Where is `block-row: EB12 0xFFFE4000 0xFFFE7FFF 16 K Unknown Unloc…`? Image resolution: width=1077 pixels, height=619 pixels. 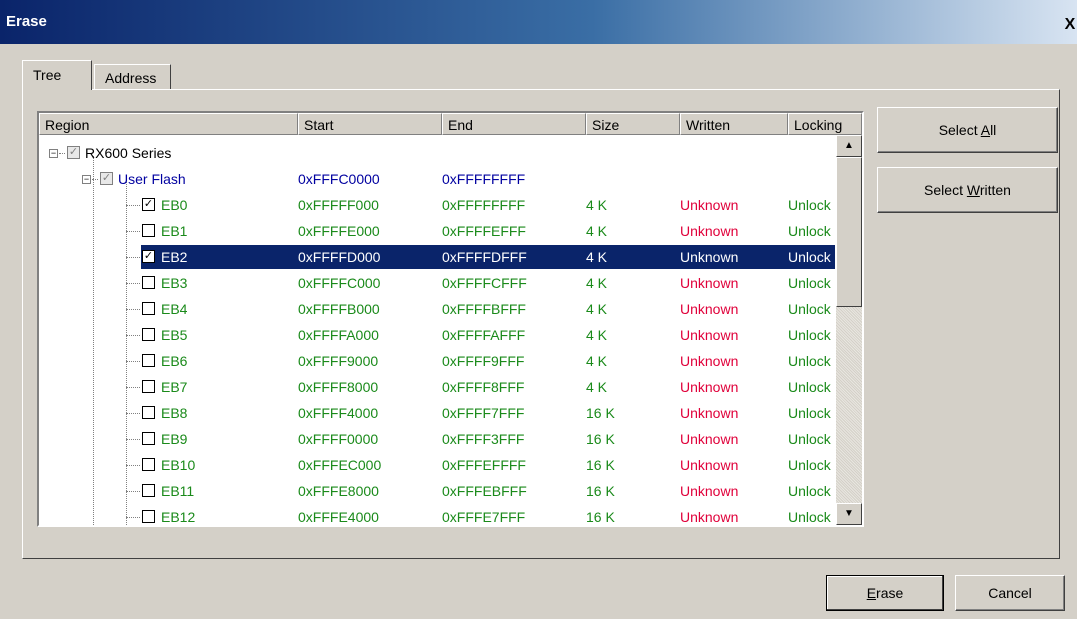 block-row: EB12 0xFFFE4000 0xFFFE7FFF 16 K Unknown Unloc… is located at coordinates (437, 514).